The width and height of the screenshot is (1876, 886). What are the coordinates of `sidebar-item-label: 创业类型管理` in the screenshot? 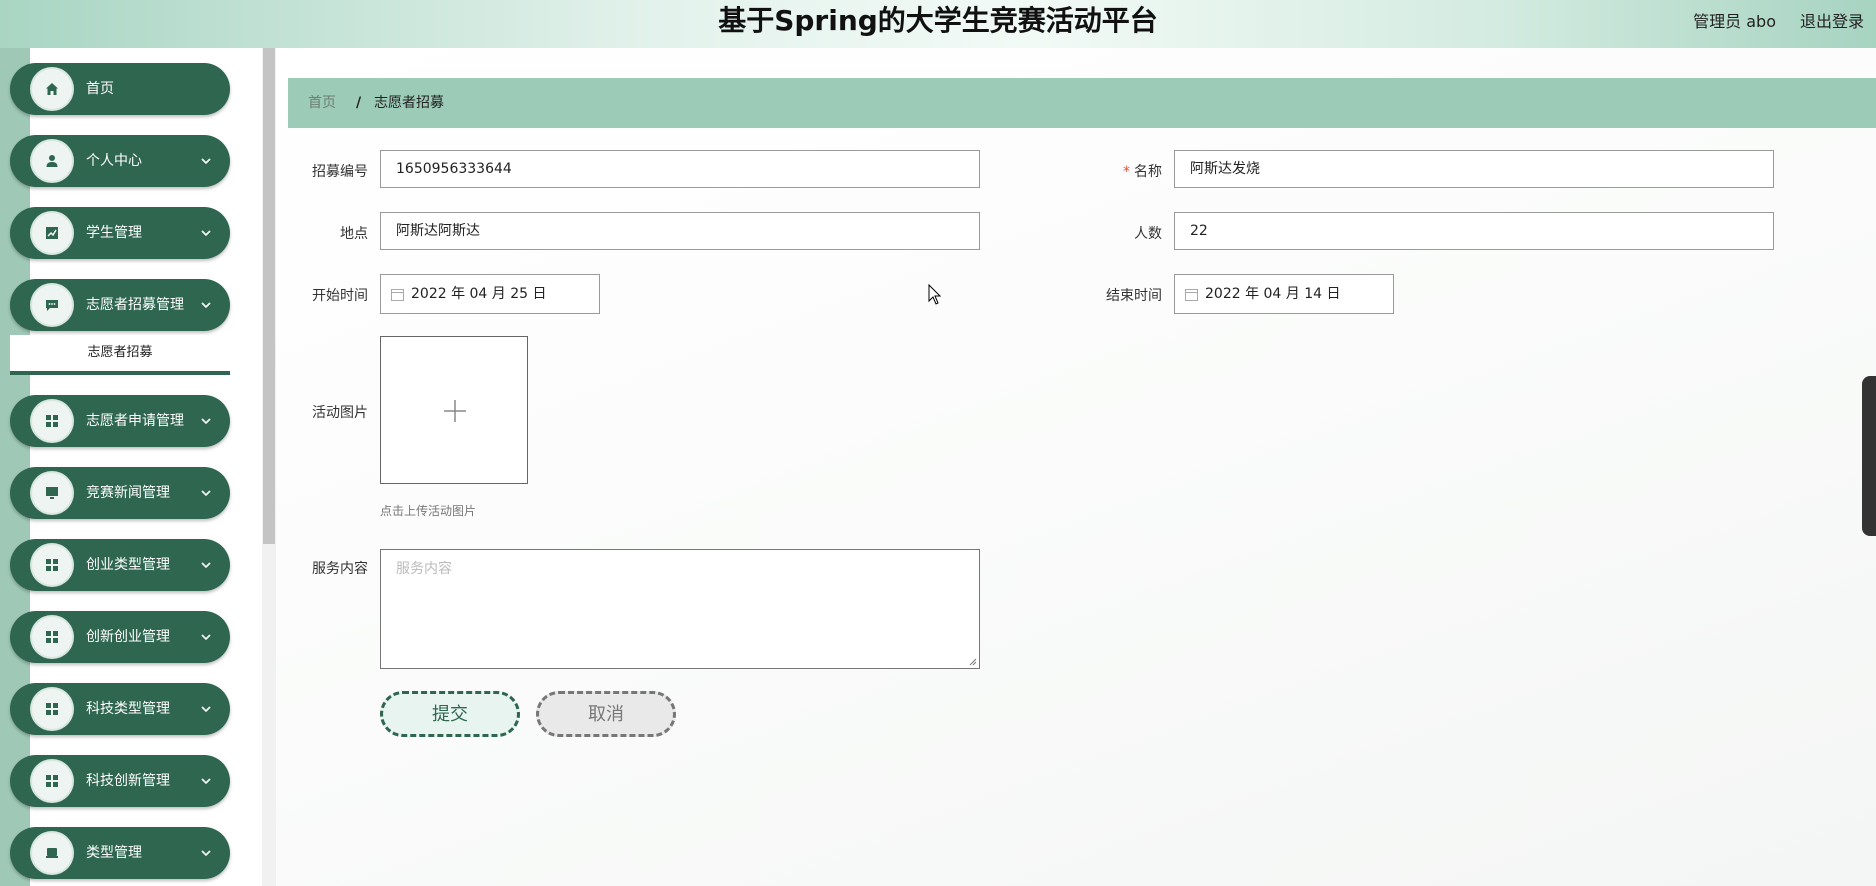 It's located at (128, 565).